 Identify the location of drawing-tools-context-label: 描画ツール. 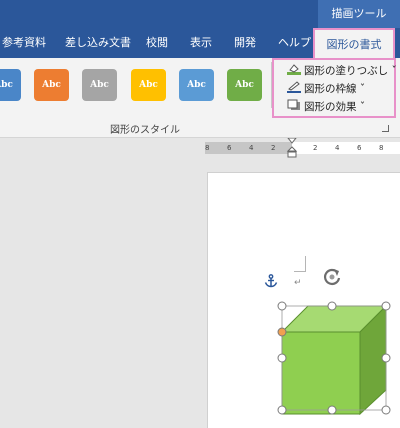
(359, 14).